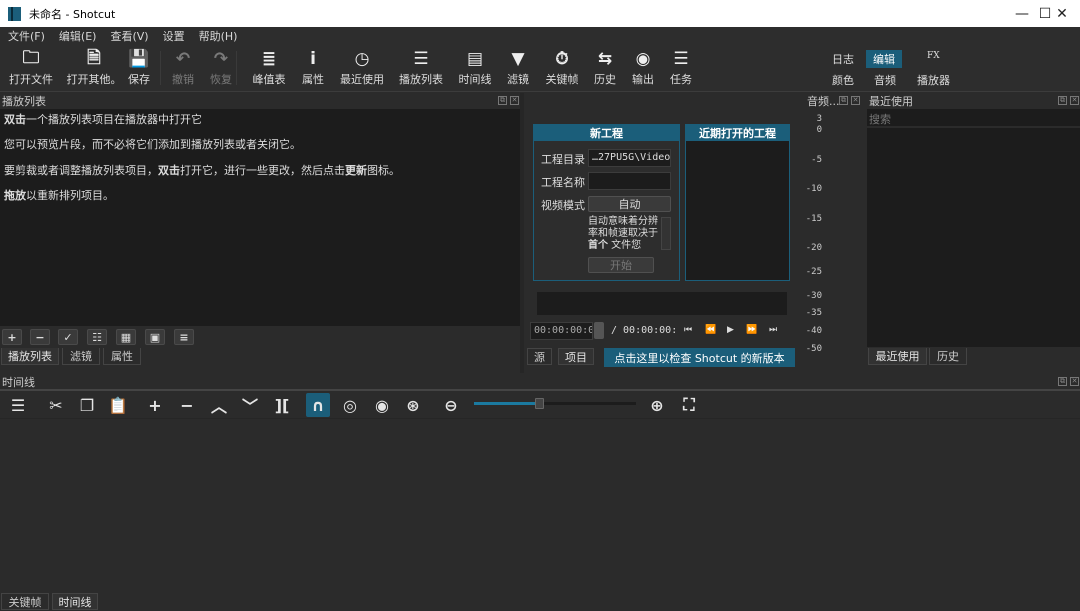 The width and height of the screenshot is (1080, 611). I want to click on menu-bar: 文件(F) 编辑(E) 查看(V) 设置 帮助(H), so click(540, 36).